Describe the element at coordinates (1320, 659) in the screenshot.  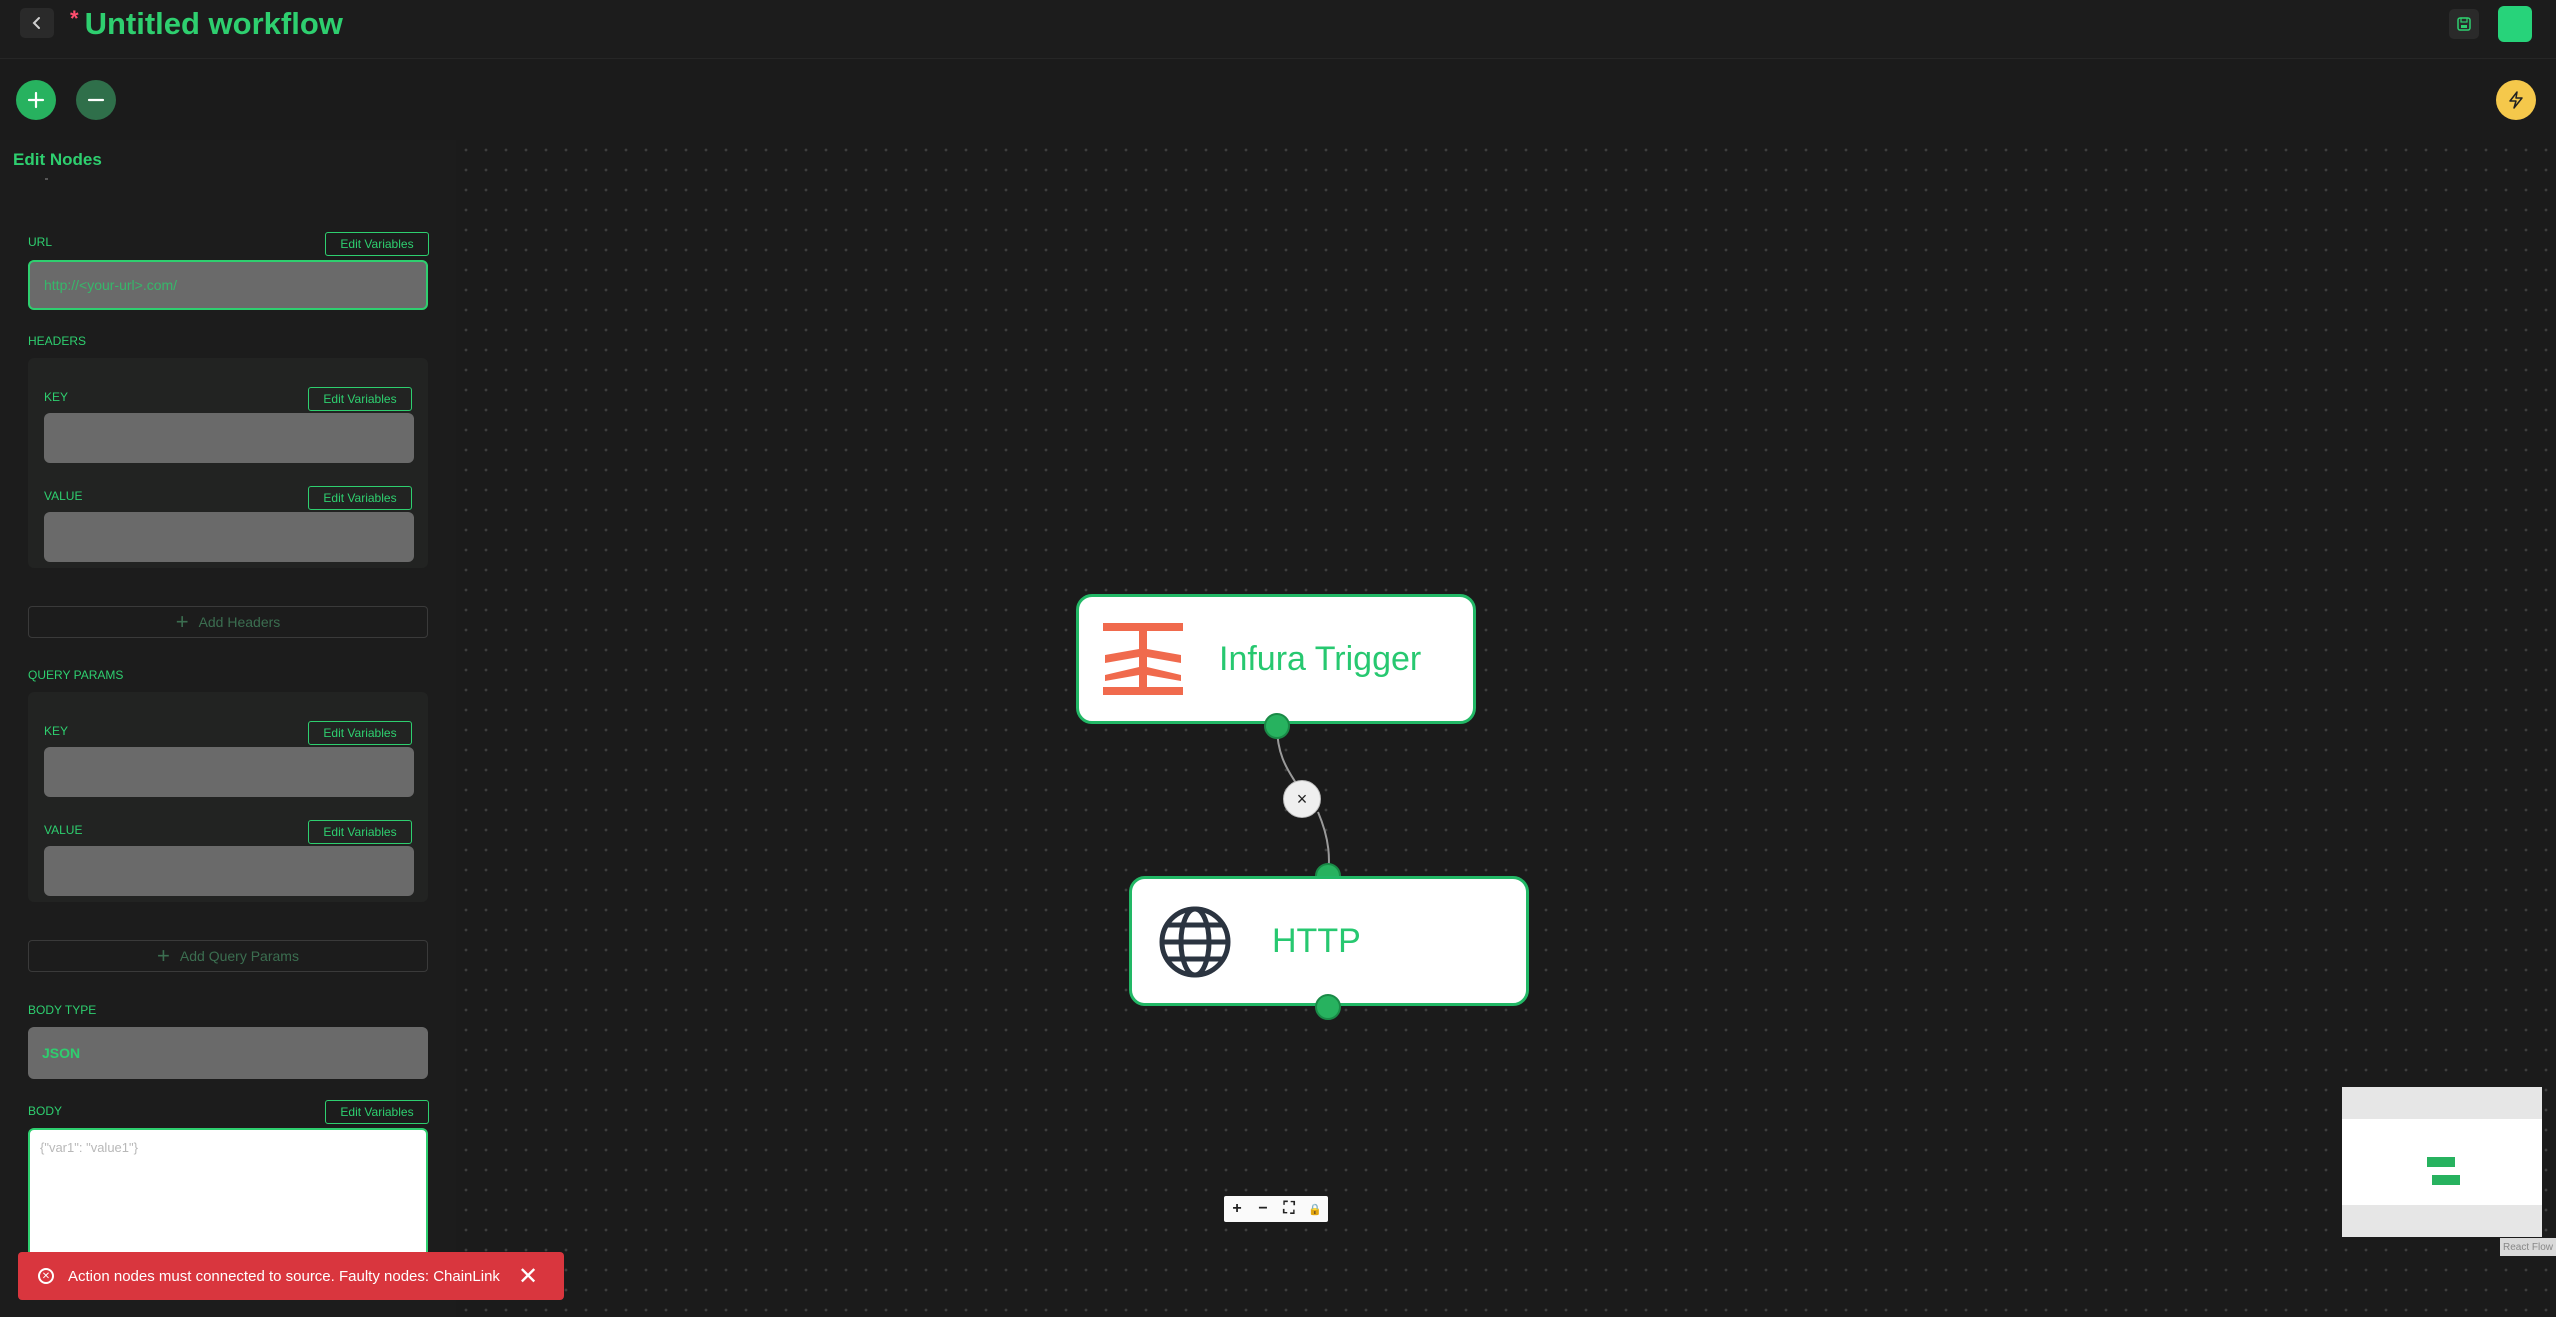
I see `node-title: Infura Trigger` at that location.